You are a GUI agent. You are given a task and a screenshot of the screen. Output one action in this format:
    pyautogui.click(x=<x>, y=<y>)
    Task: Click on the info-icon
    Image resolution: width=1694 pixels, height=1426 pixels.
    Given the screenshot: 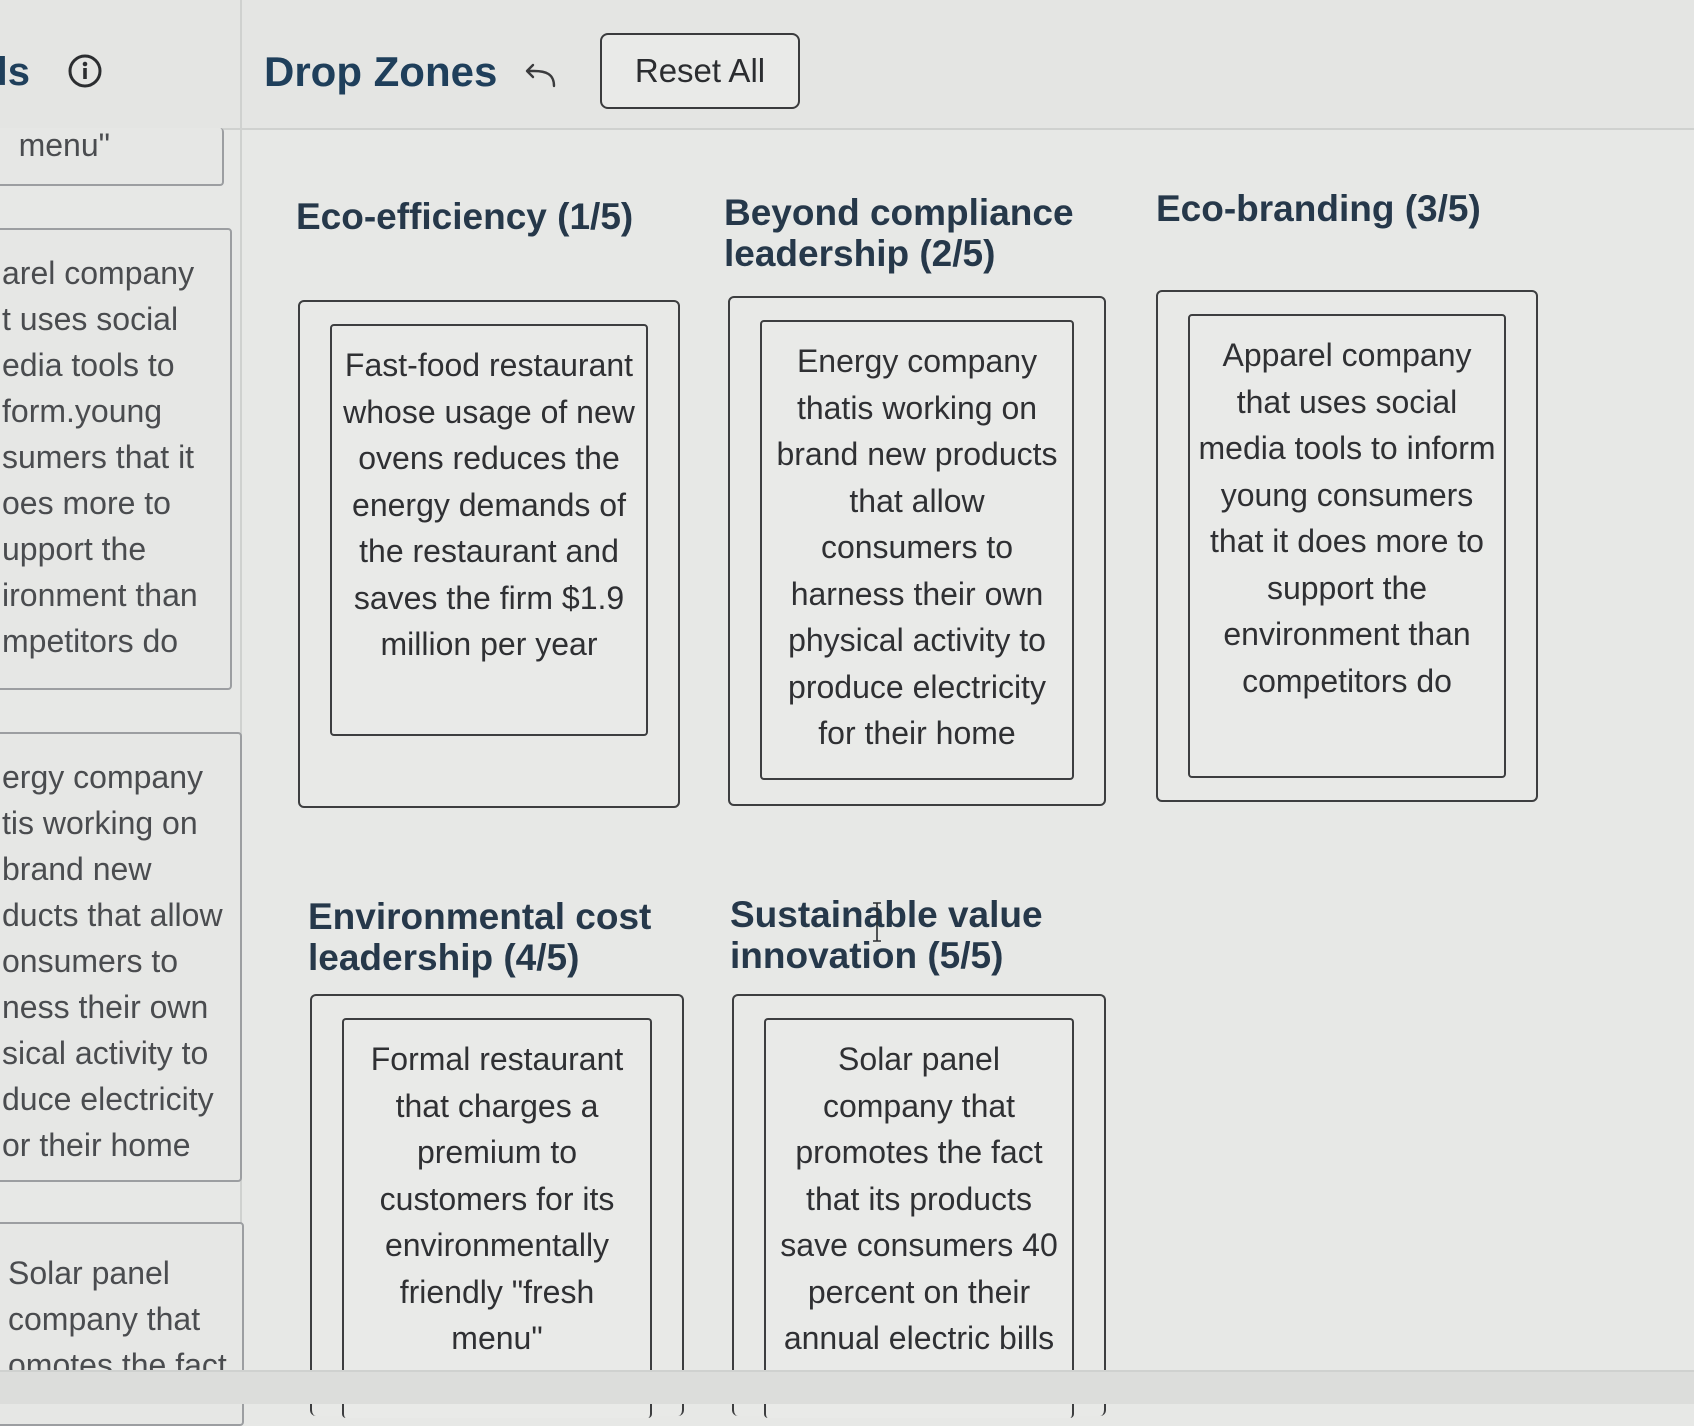 What is the action you would take?
    pyautogui.click(x=85, y=71)
    